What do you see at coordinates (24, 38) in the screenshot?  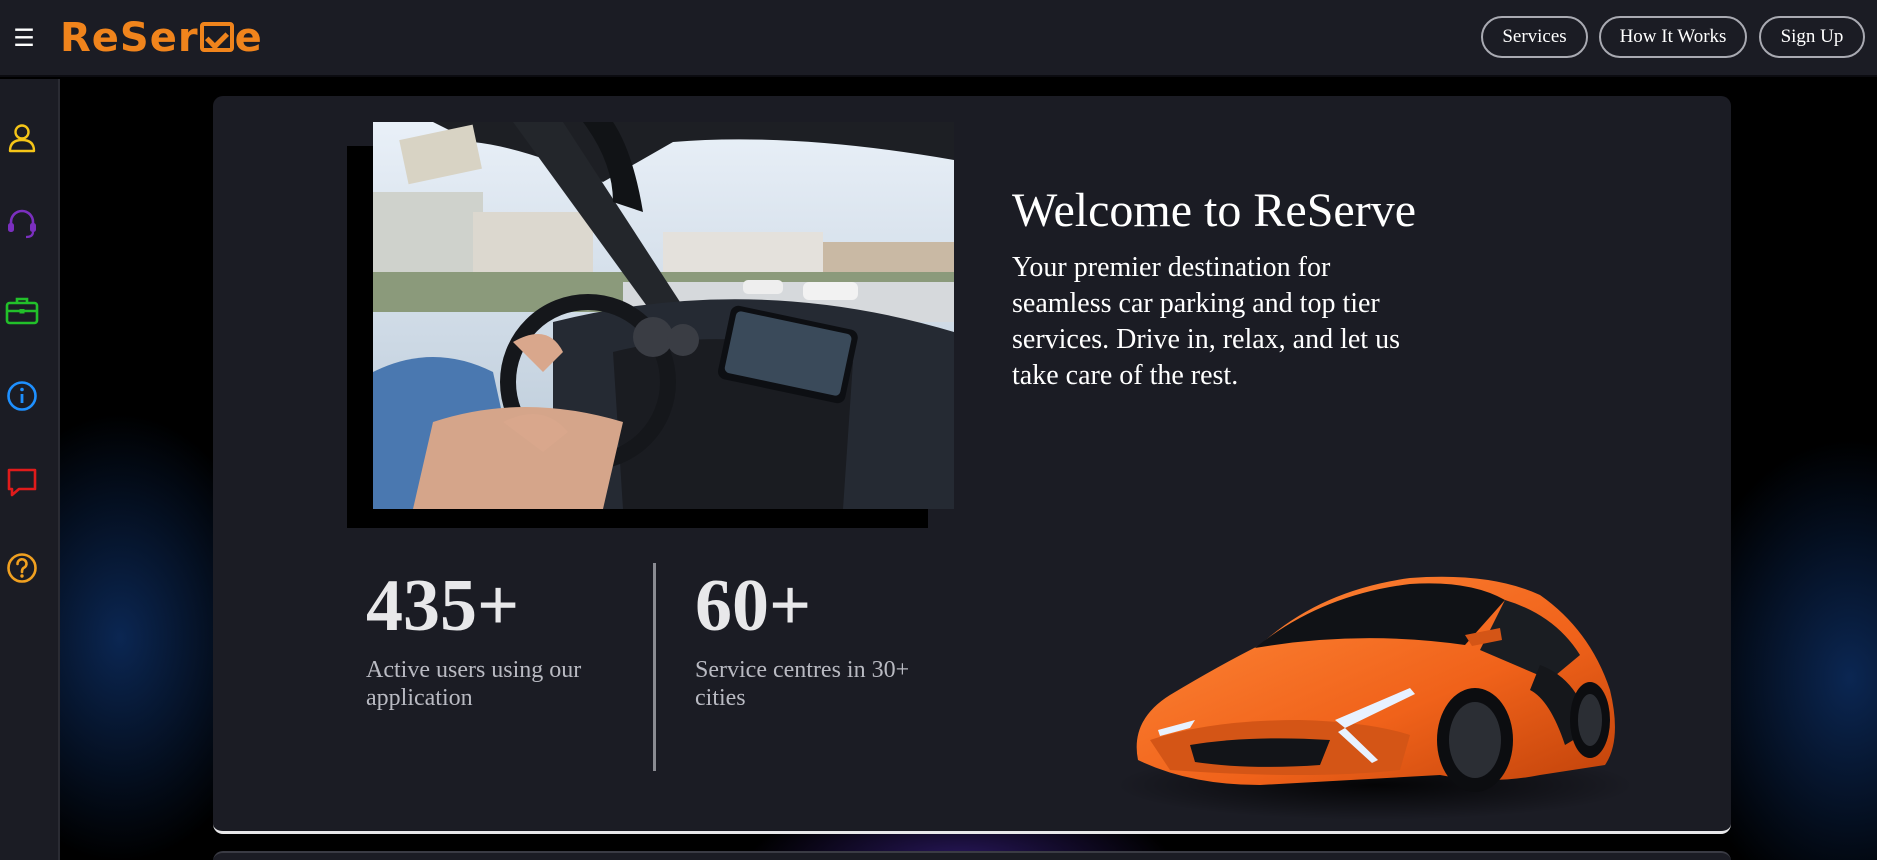 I see `hamburger-icon: ☰` at bounding box center [24, 38].